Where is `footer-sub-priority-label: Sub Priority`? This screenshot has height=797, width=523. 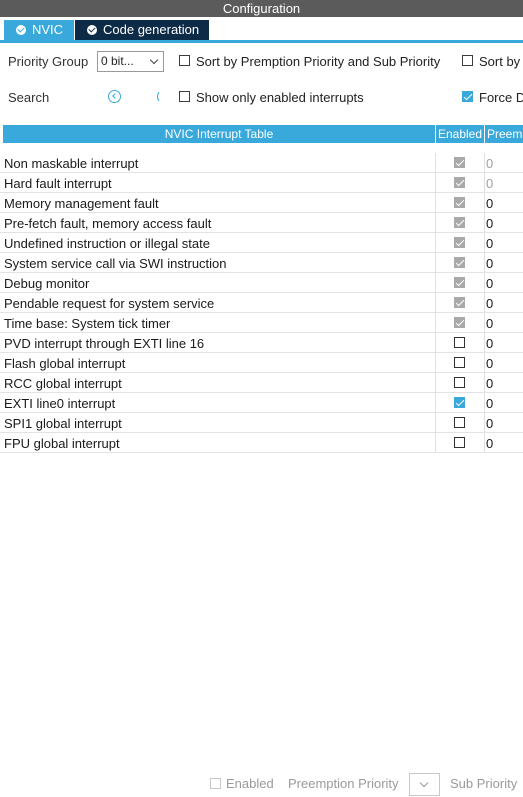 footer-sub-priority-label: Sub Priority is located at coordinates (484, 783).